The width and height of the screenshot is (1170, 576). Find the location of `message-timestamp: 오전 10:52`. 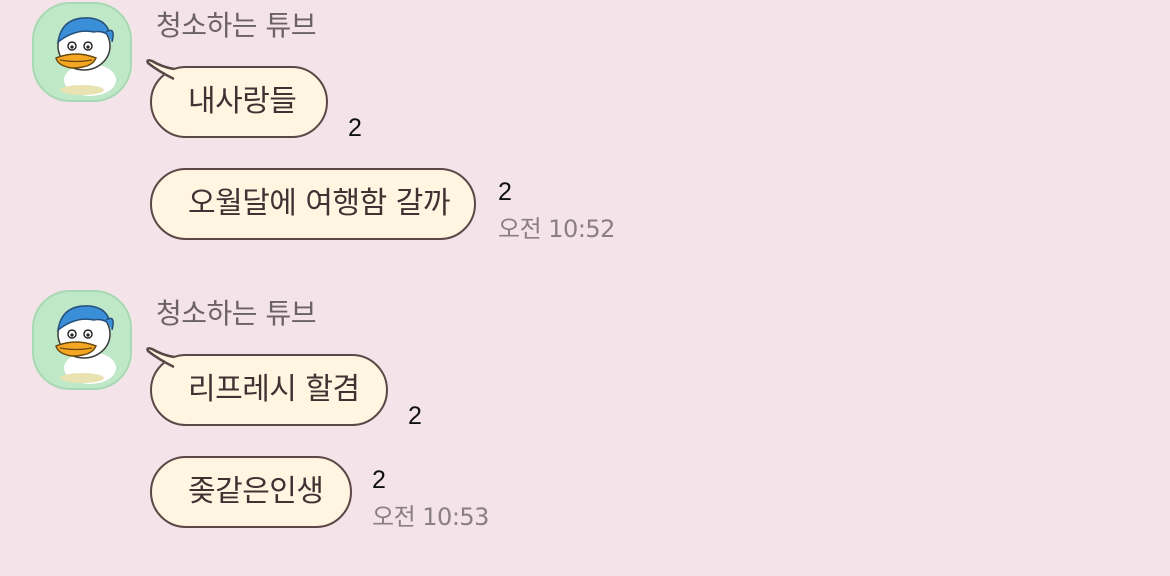

message-timestamp: 오전 10:52 is located at coordinates (556, 229).